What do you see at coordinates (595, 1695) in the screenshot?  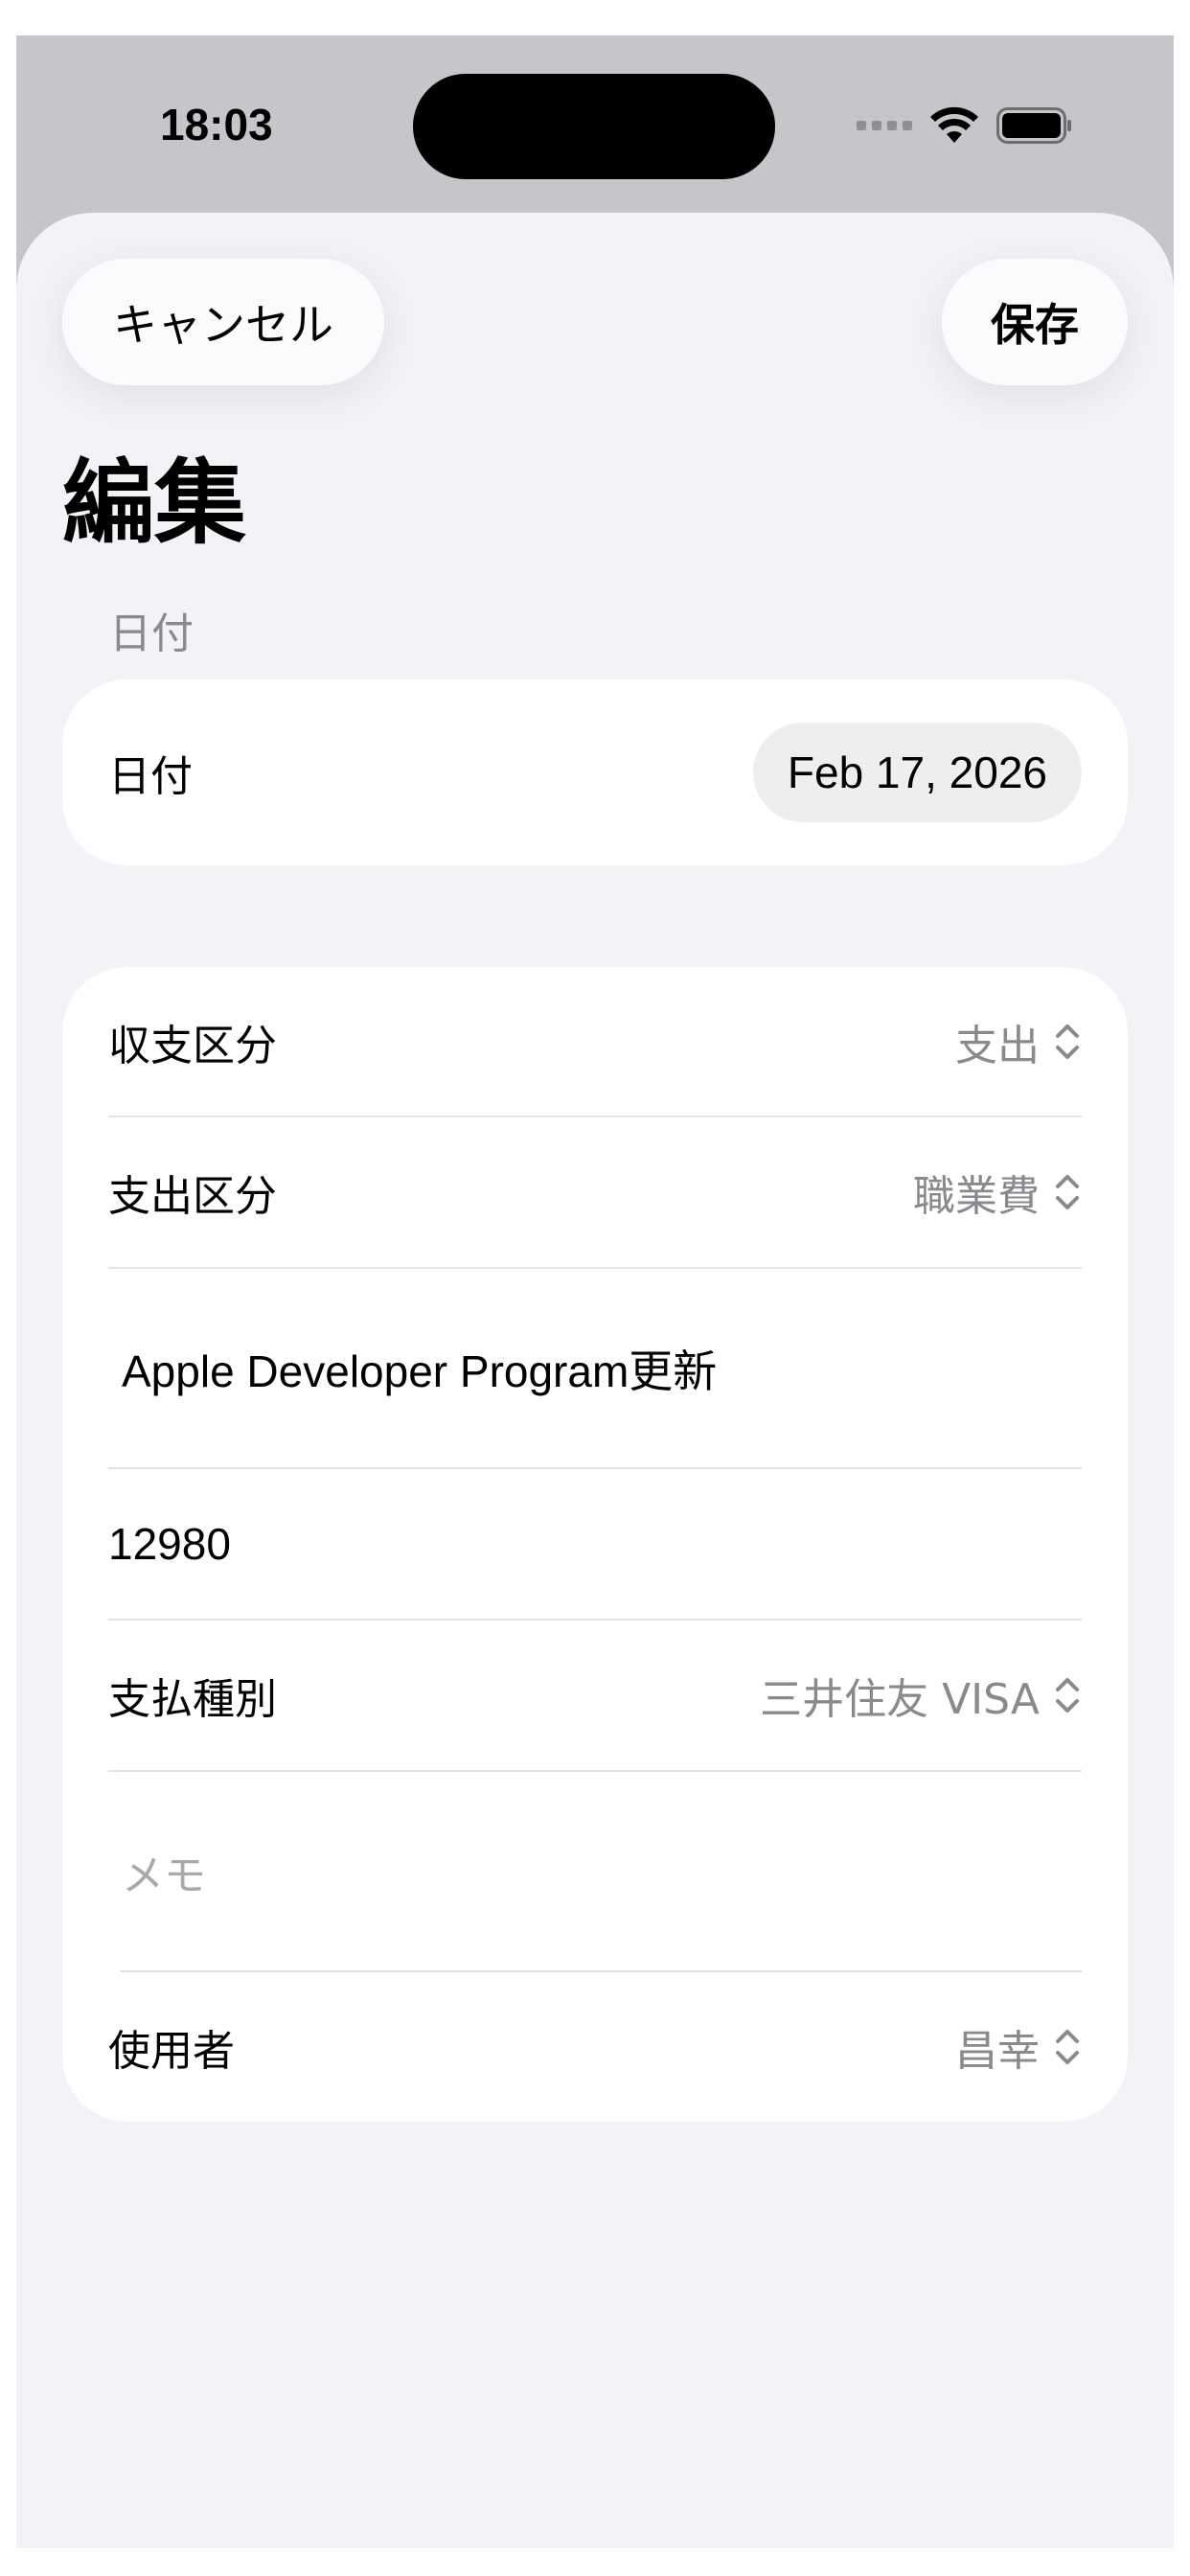 I see `payment-type-picker: 支払種別 三井住友 VISA` at bounding box center [595, 1695].